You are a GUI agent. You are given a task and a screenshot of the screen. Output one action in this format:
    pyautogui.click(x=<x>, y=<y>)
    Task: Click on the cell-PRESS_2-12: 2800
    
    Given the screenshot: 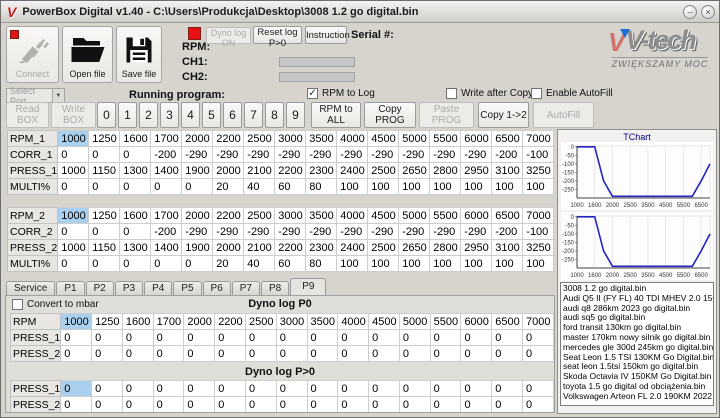 What is the action you would take?
    pyautogui.click(x=445, y=247)
    